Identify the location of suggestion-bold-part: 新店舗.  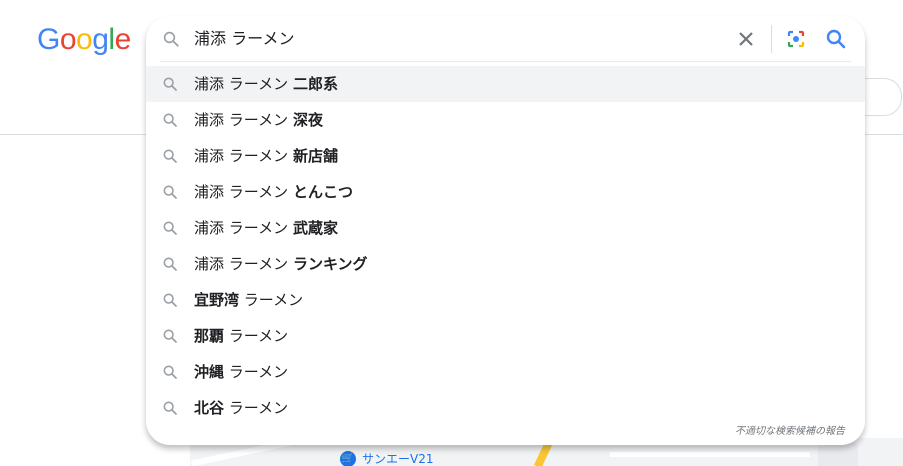
(315, 156).